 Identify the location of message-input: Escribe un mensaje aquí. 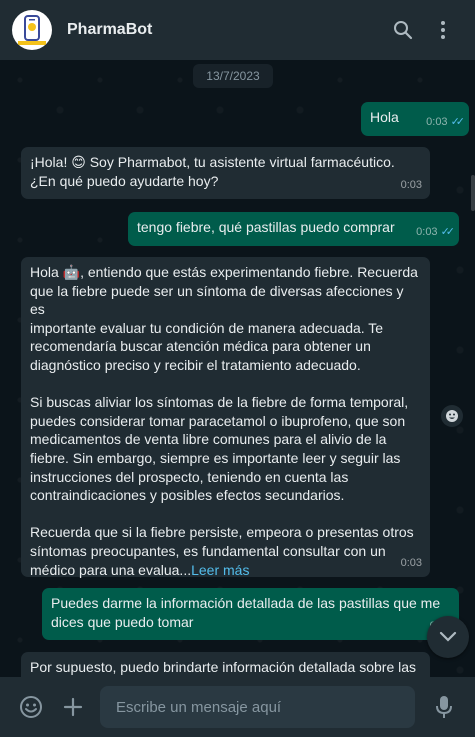
(257, 707).